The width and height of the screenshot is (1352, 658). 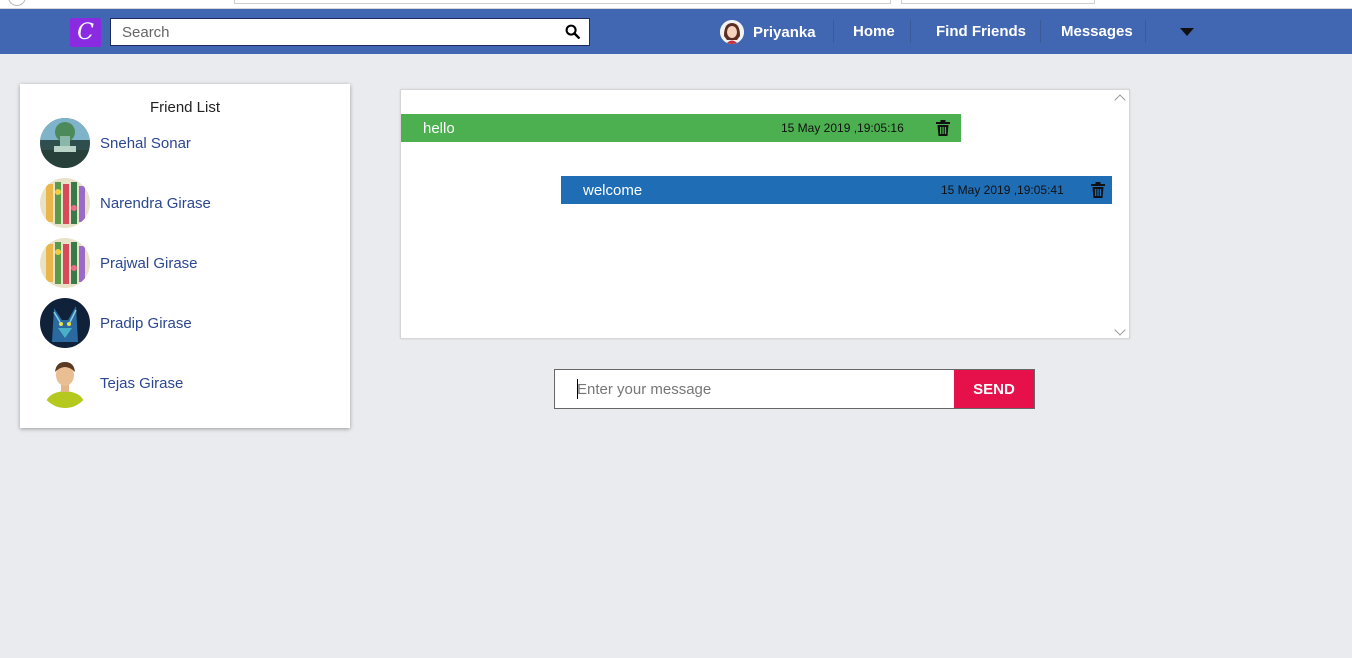 I want to click on friend-name: Narendra Girase, so click(x=155, y=203).